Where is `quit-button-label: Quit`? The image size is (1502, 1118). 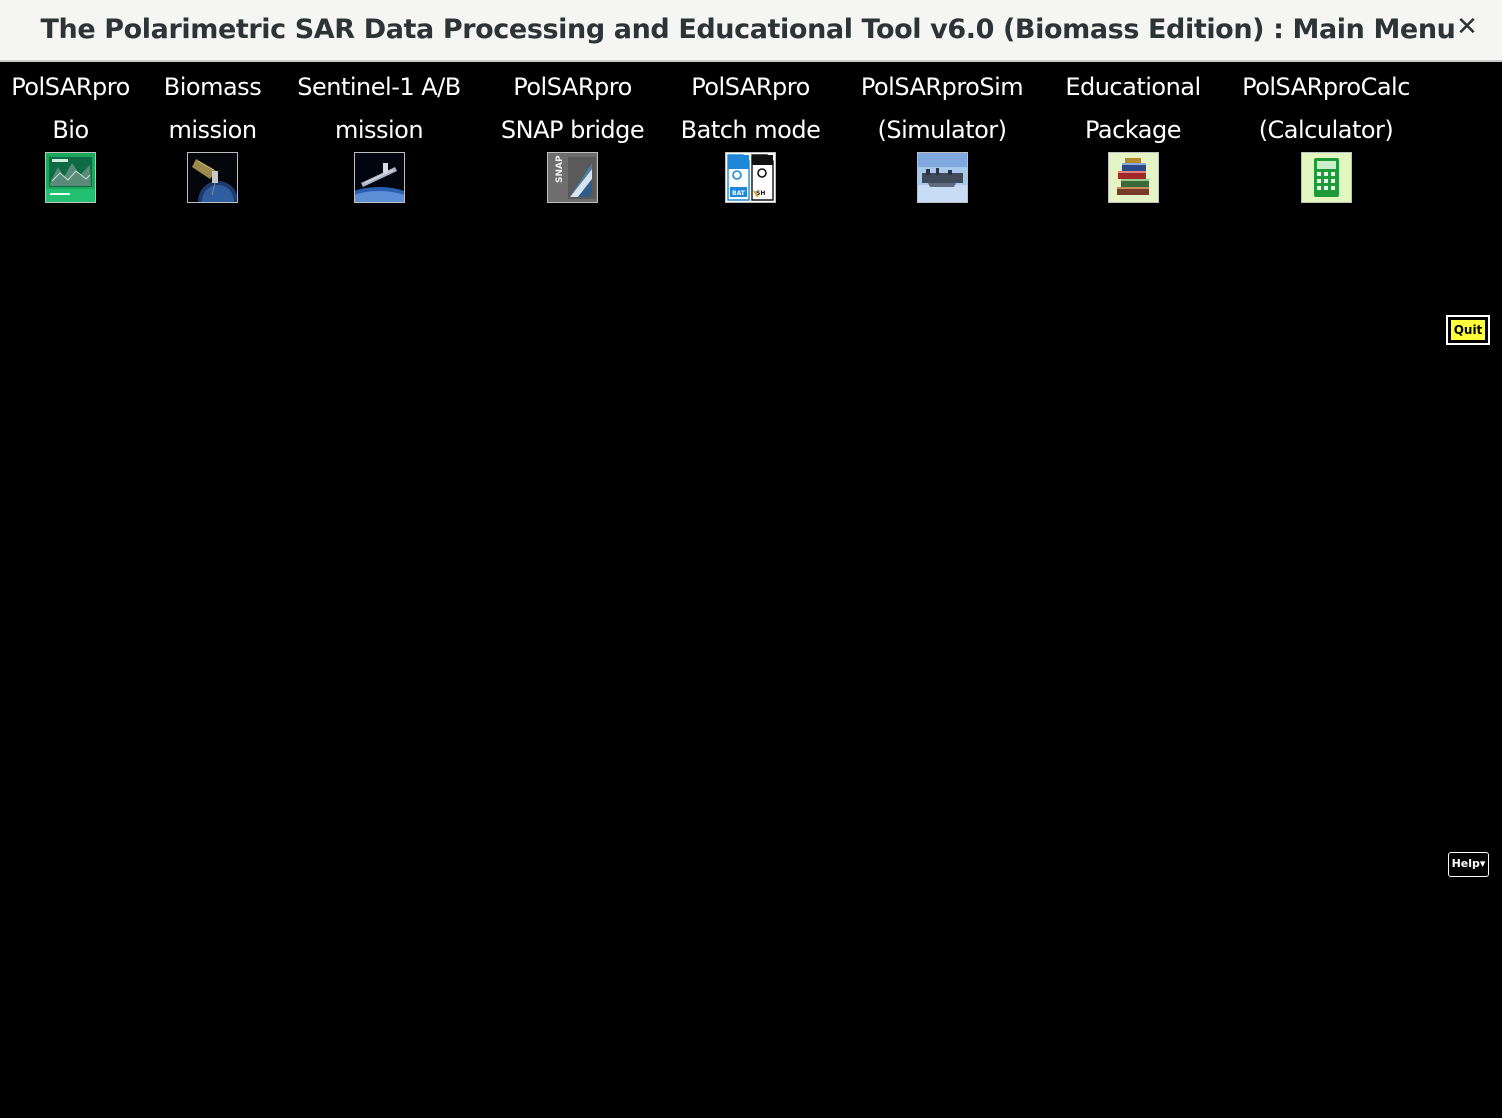
quit-button-label: Quit is located at coordinates (1468, 330).